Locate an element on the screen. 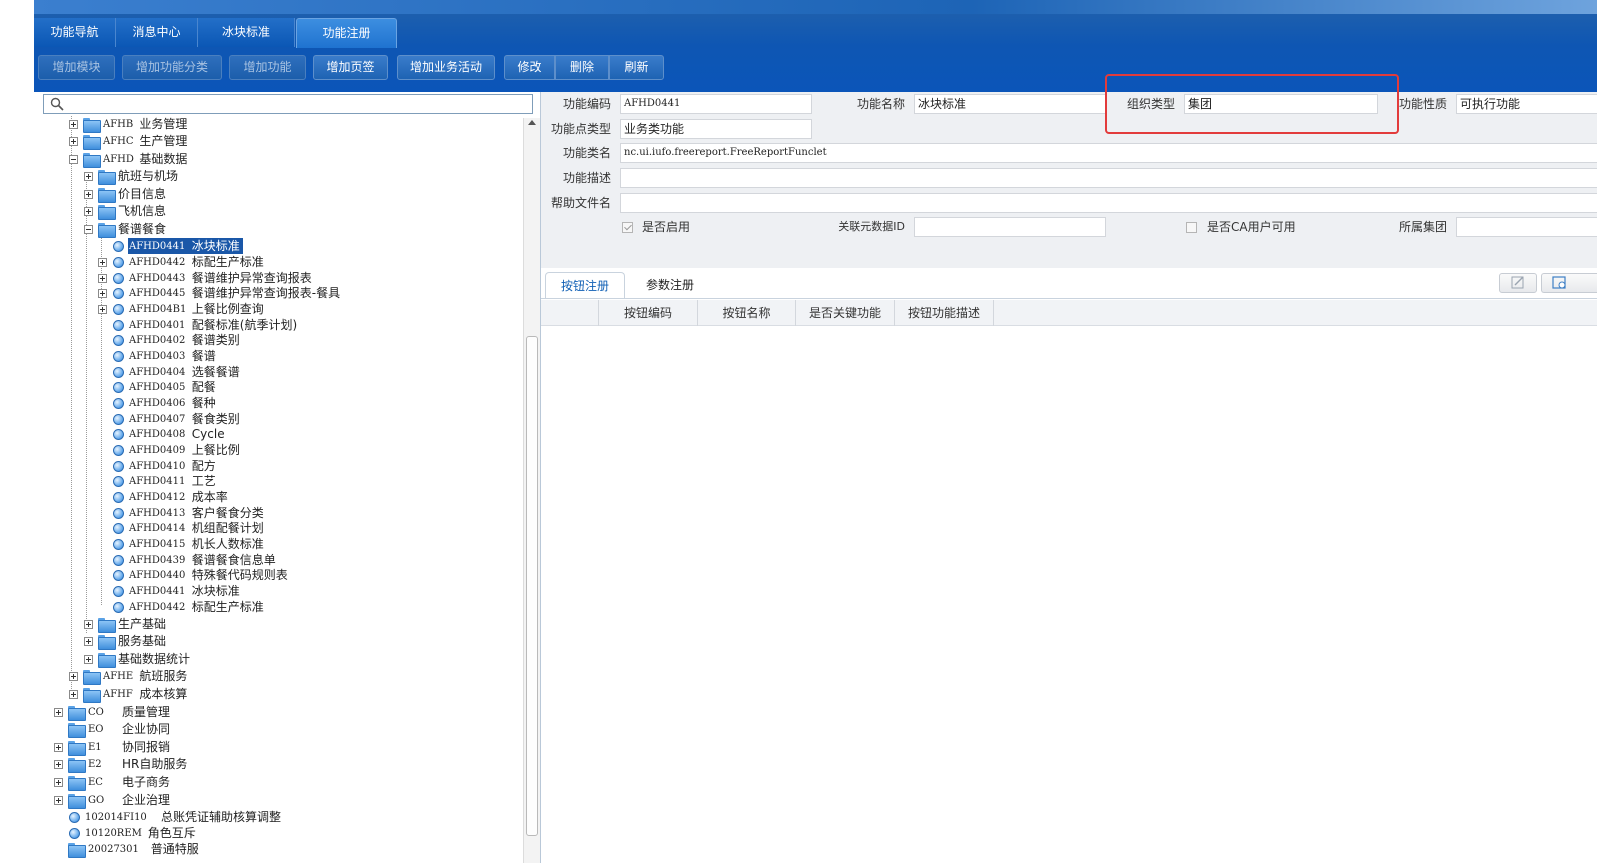  refresh-button: 刷新 is located at coordinates (636, 67).